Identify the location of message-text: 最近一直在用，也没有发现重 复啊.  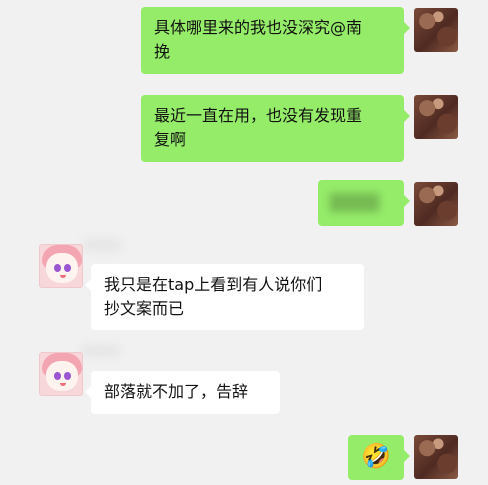
(258, 127).